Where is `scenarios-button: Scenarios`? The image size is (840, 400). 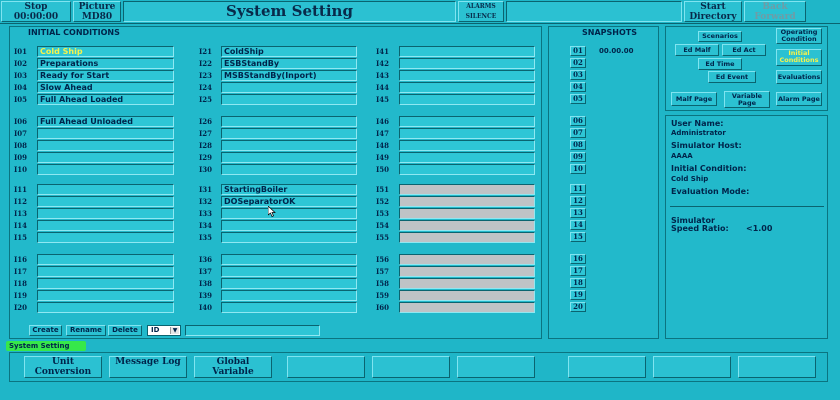 scenarios-button: Scenarios is located at coordinates (720, 36).